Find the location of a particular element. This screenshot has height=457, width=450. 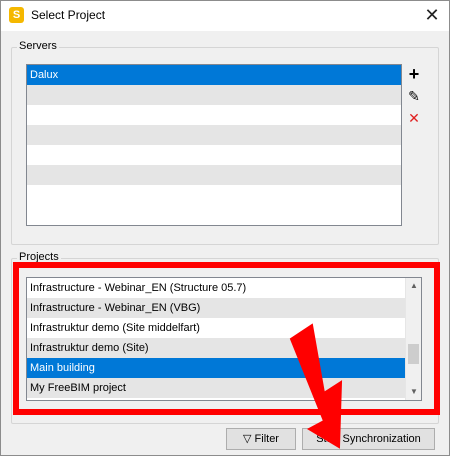

remove-server-button: ✕ is located at coordinates (414, 118).